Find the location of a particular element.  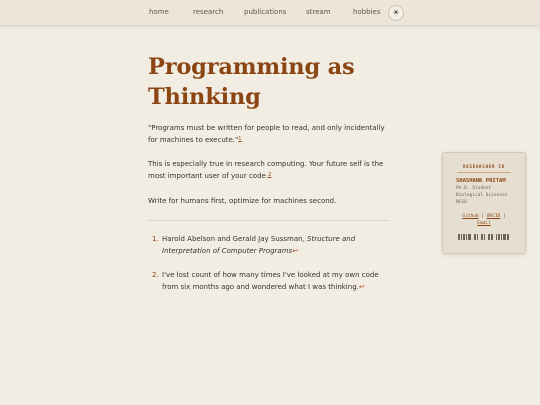

nav-hobbies-link: hobbies is located at coordinates (367, 12).